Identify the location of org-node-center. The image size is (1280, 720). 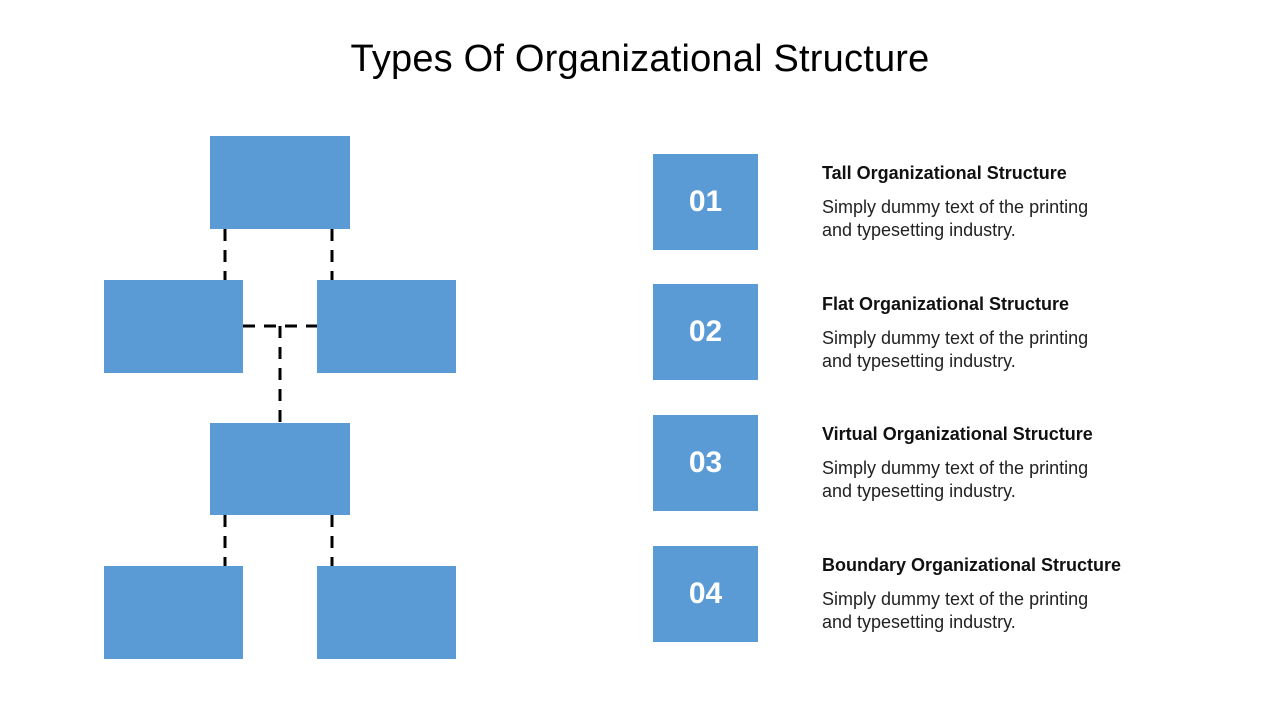
(280, 469).